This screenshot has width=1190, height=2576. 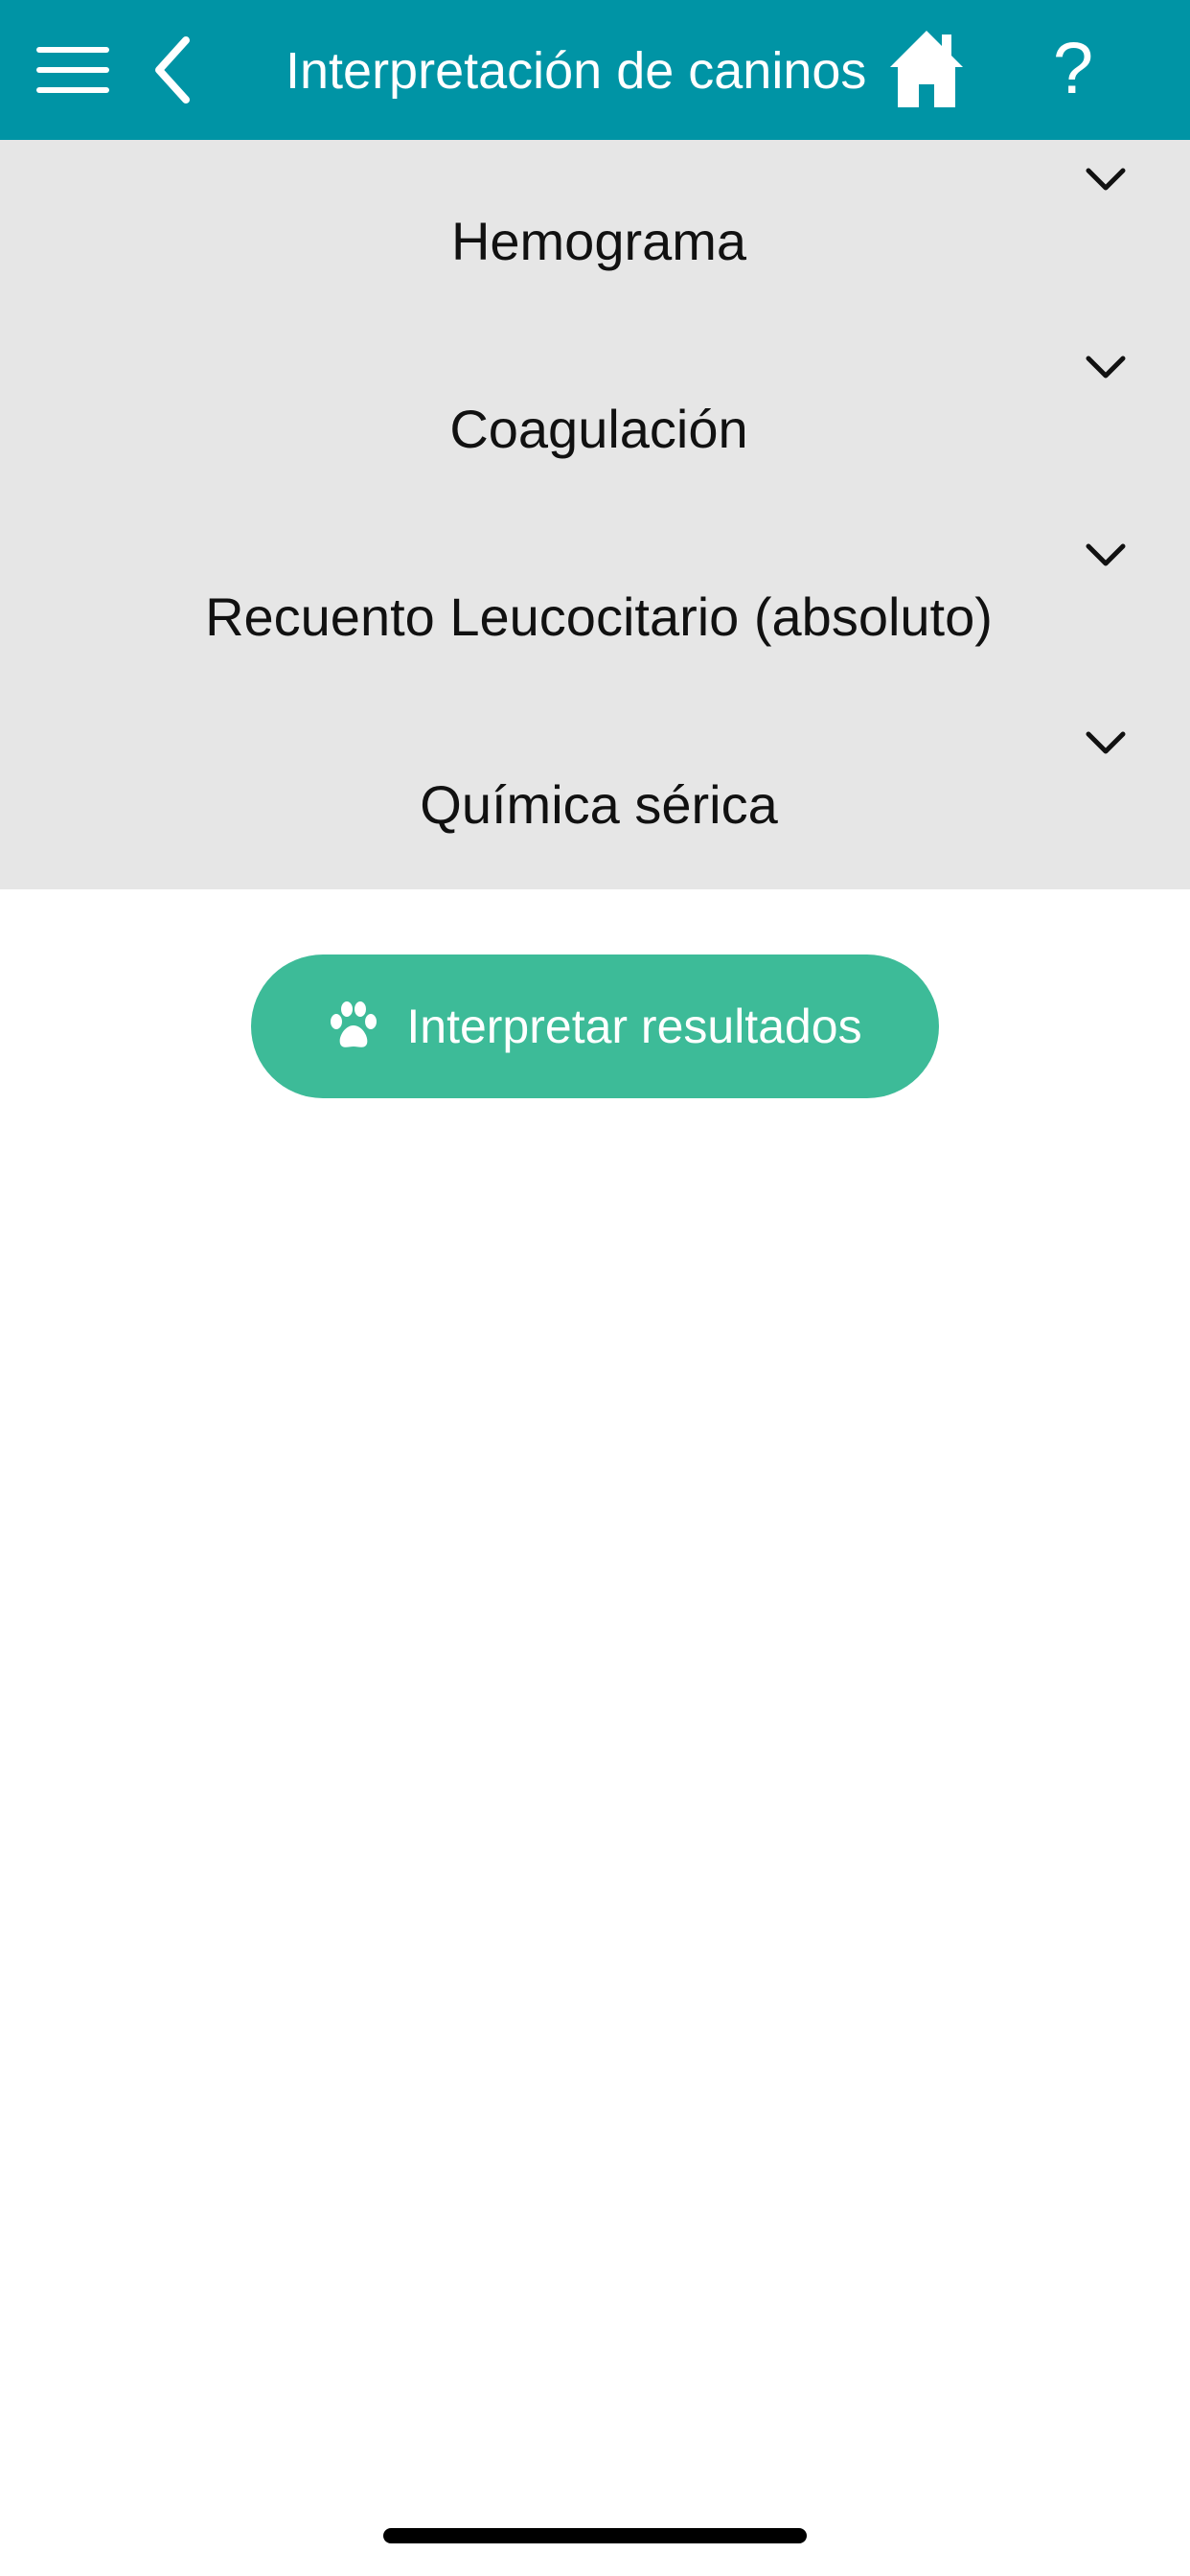 I want to click on section-label: Química sérica, so click(x=599, y=805).